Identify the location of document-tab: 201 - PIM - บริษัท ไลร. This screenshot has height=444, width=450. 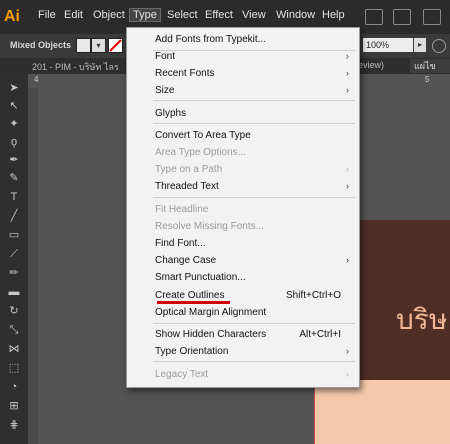
(75, 67).